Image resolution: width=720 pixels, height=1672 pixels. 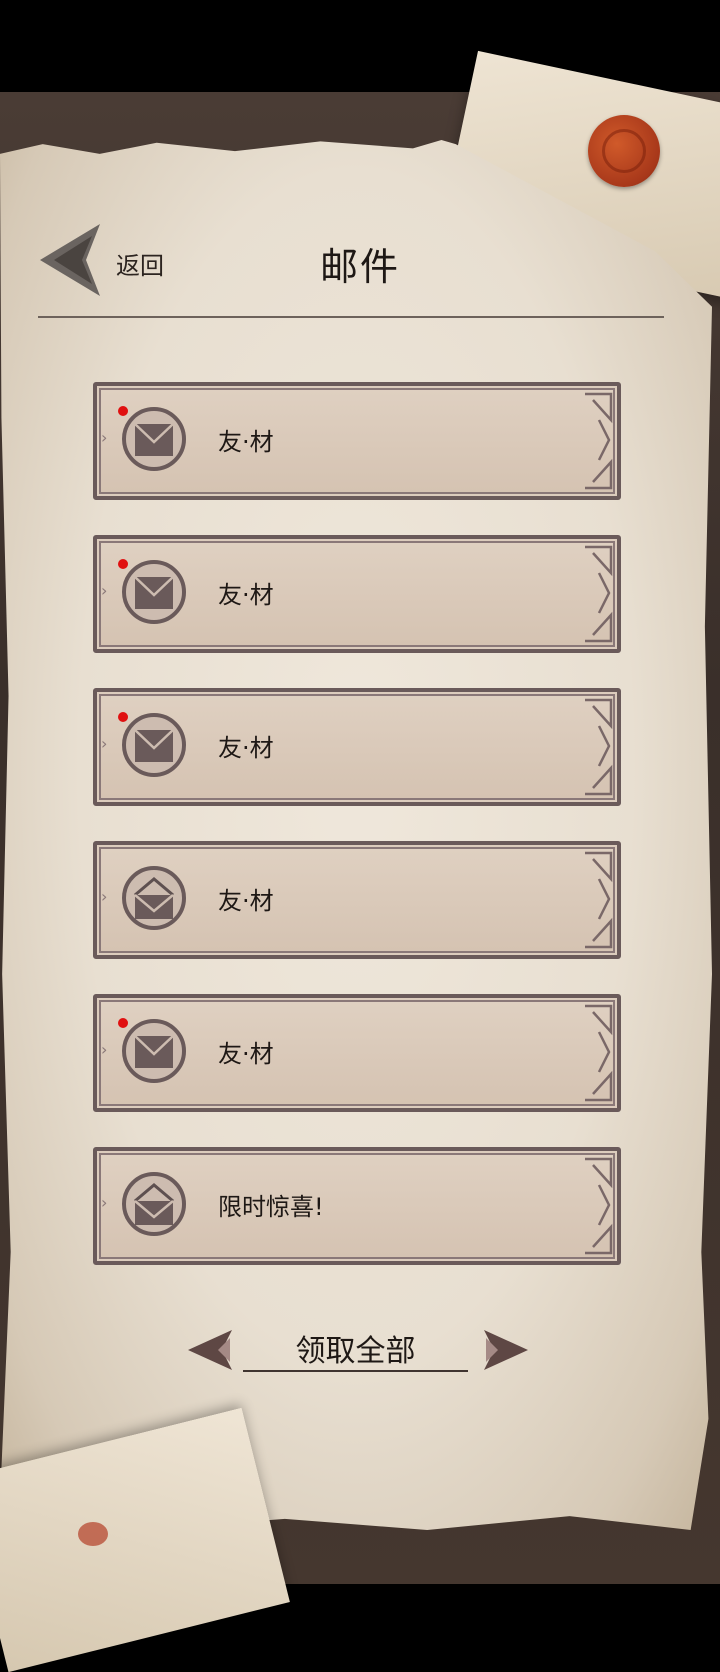 I want to click on mail-item: › 限时惊喜!, so click(x=357, y=1206).